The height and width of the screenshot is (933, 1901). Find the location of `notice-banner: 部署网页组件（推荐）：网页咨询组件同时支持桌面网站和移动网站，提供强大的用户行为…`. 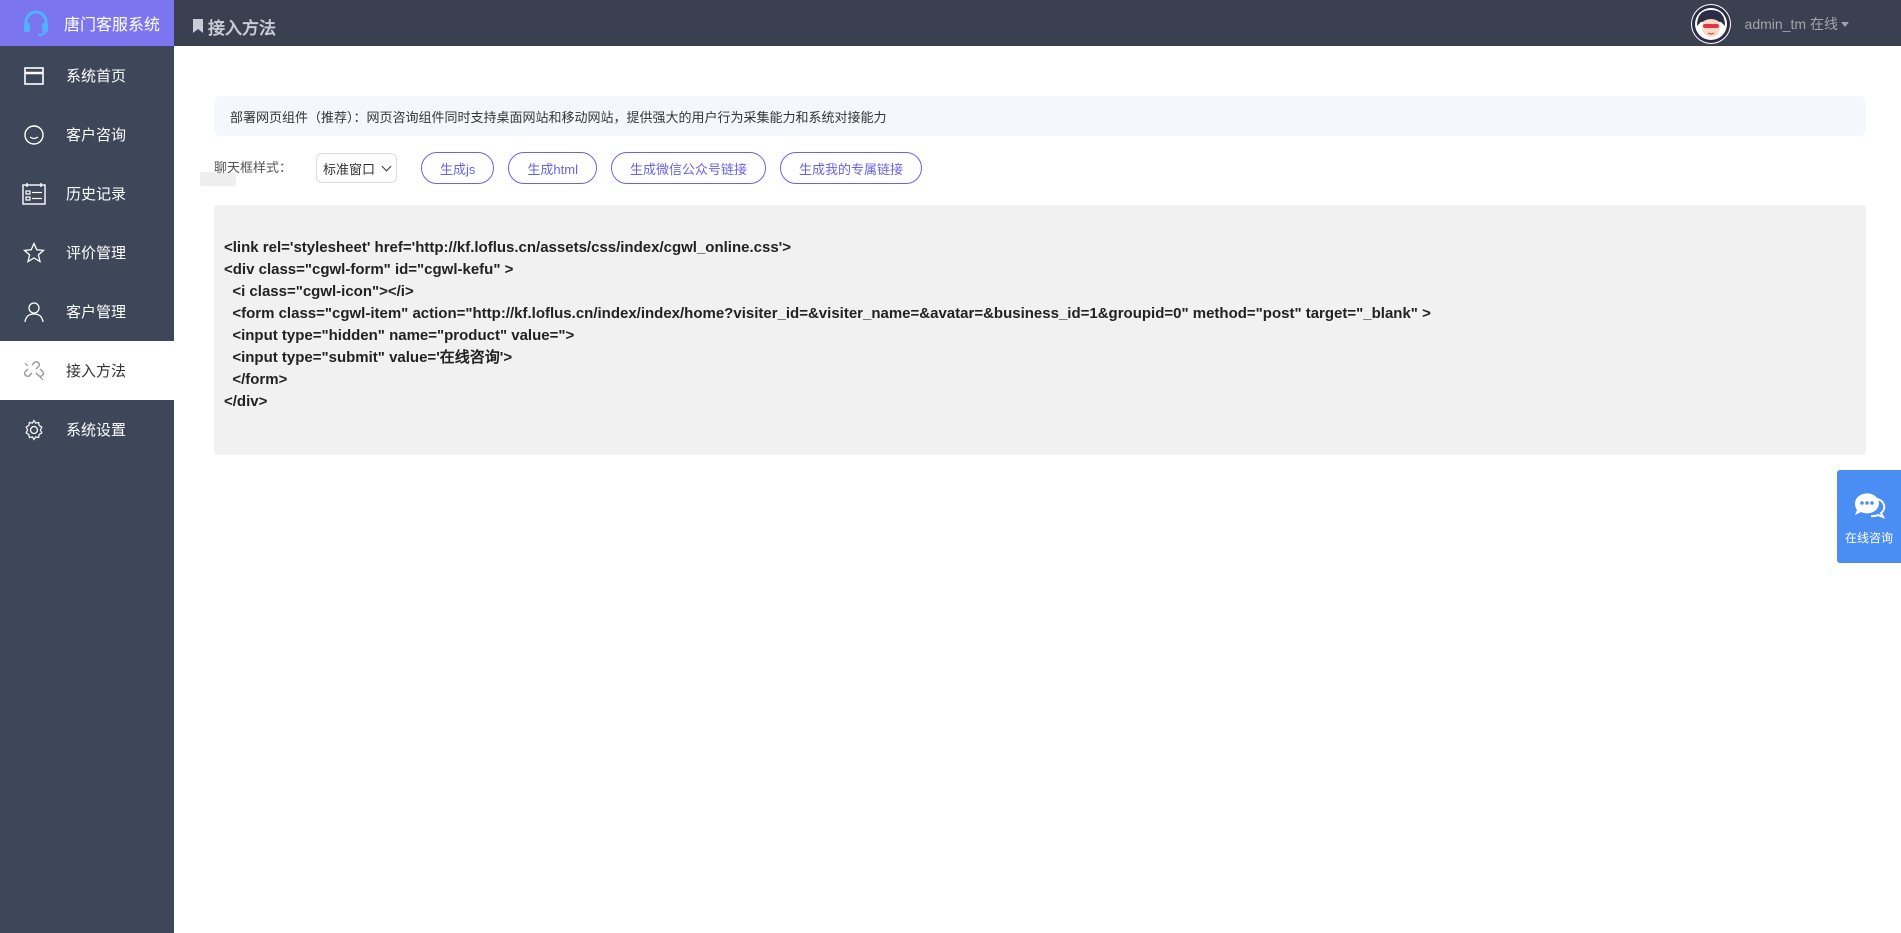

notice-banner: 部署网页组件（推荐）：网页咨询组件同时支持桌面网站和移动网站，提供强大的用户行为… is located at coordinates (1040, 116).